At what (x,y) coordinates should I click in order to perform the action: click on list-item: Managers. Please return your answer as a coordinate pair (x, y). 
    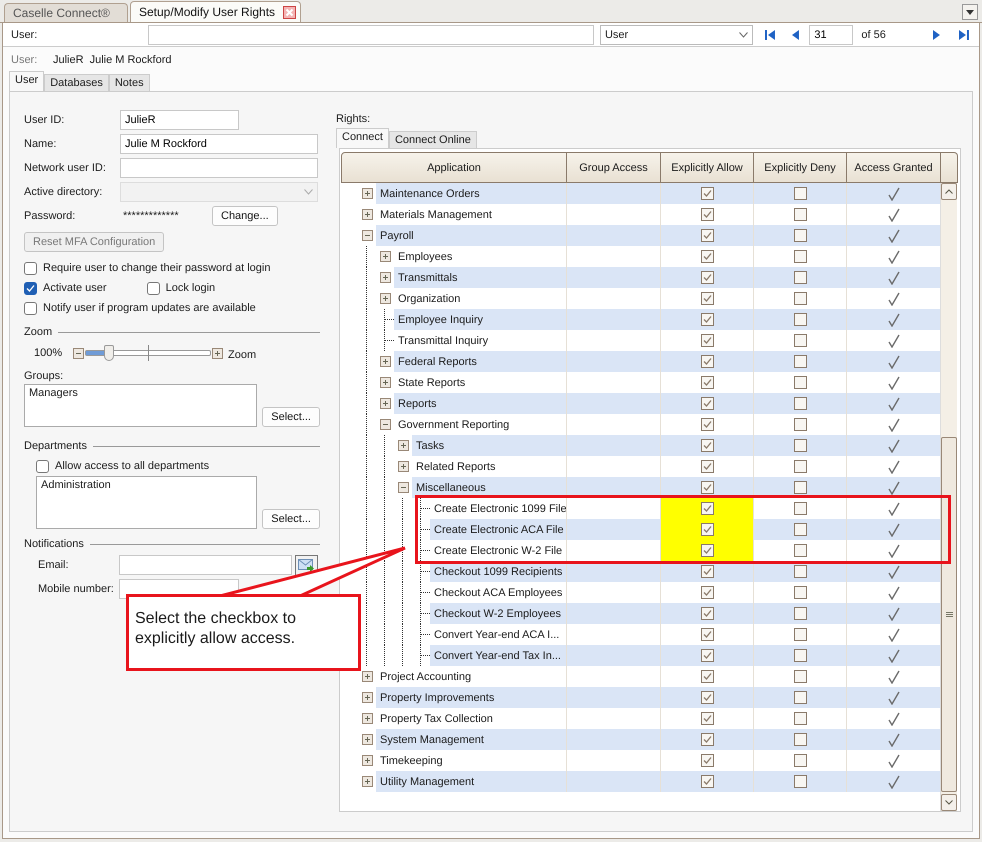
    Looking at the image, I should click on (140, 393).